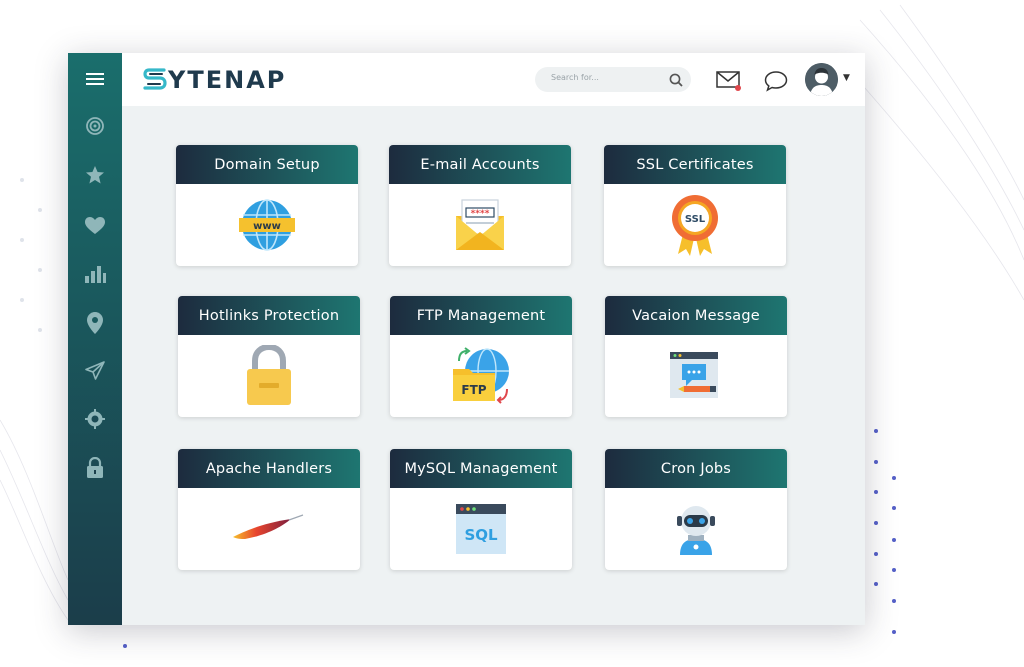 The image size is (1024, 667). I want to click on ftp-folder-icon: FTP, so click(481, 376).